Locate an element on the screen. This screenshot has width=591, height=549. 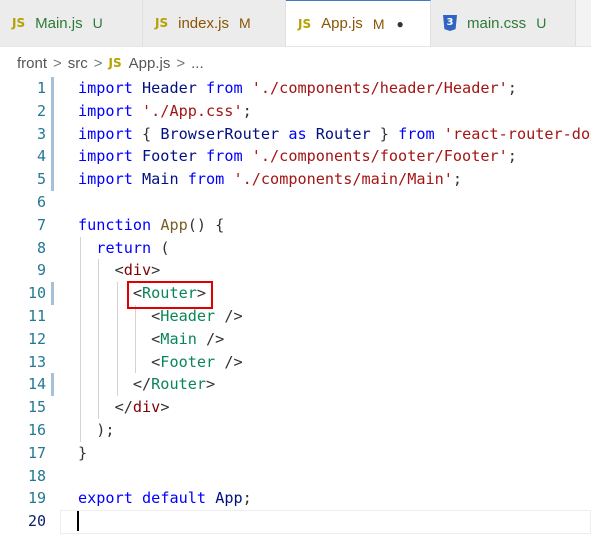
line-number: 8 is located at coordinates (41, 247).